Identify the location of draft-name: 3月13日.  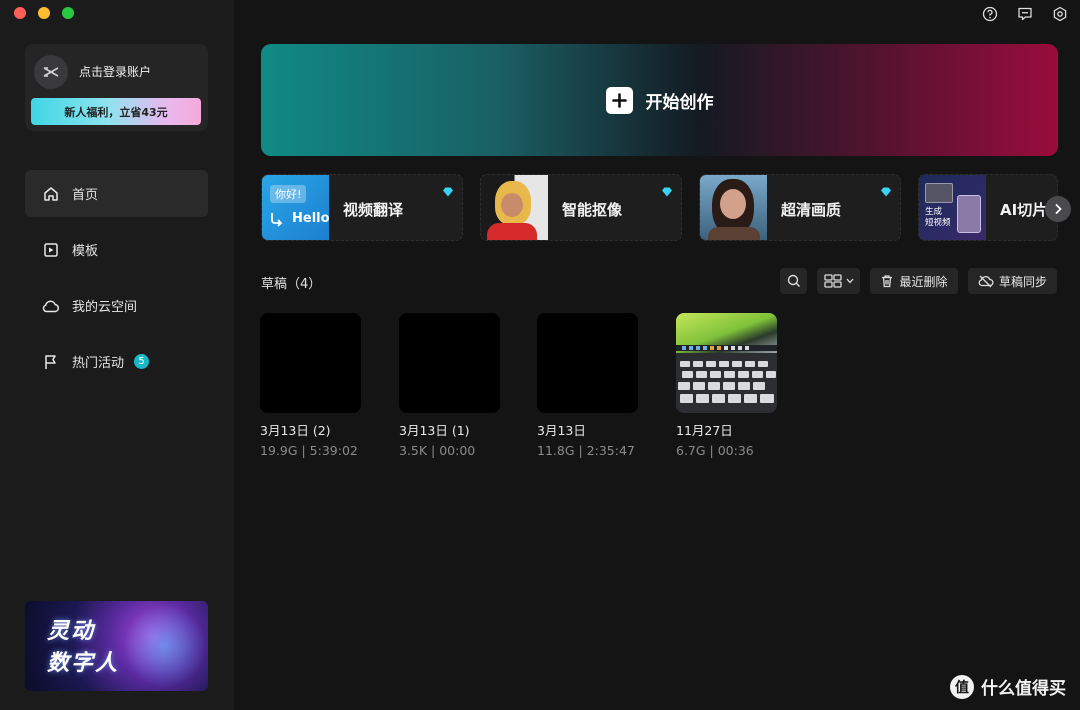
(561, 430).